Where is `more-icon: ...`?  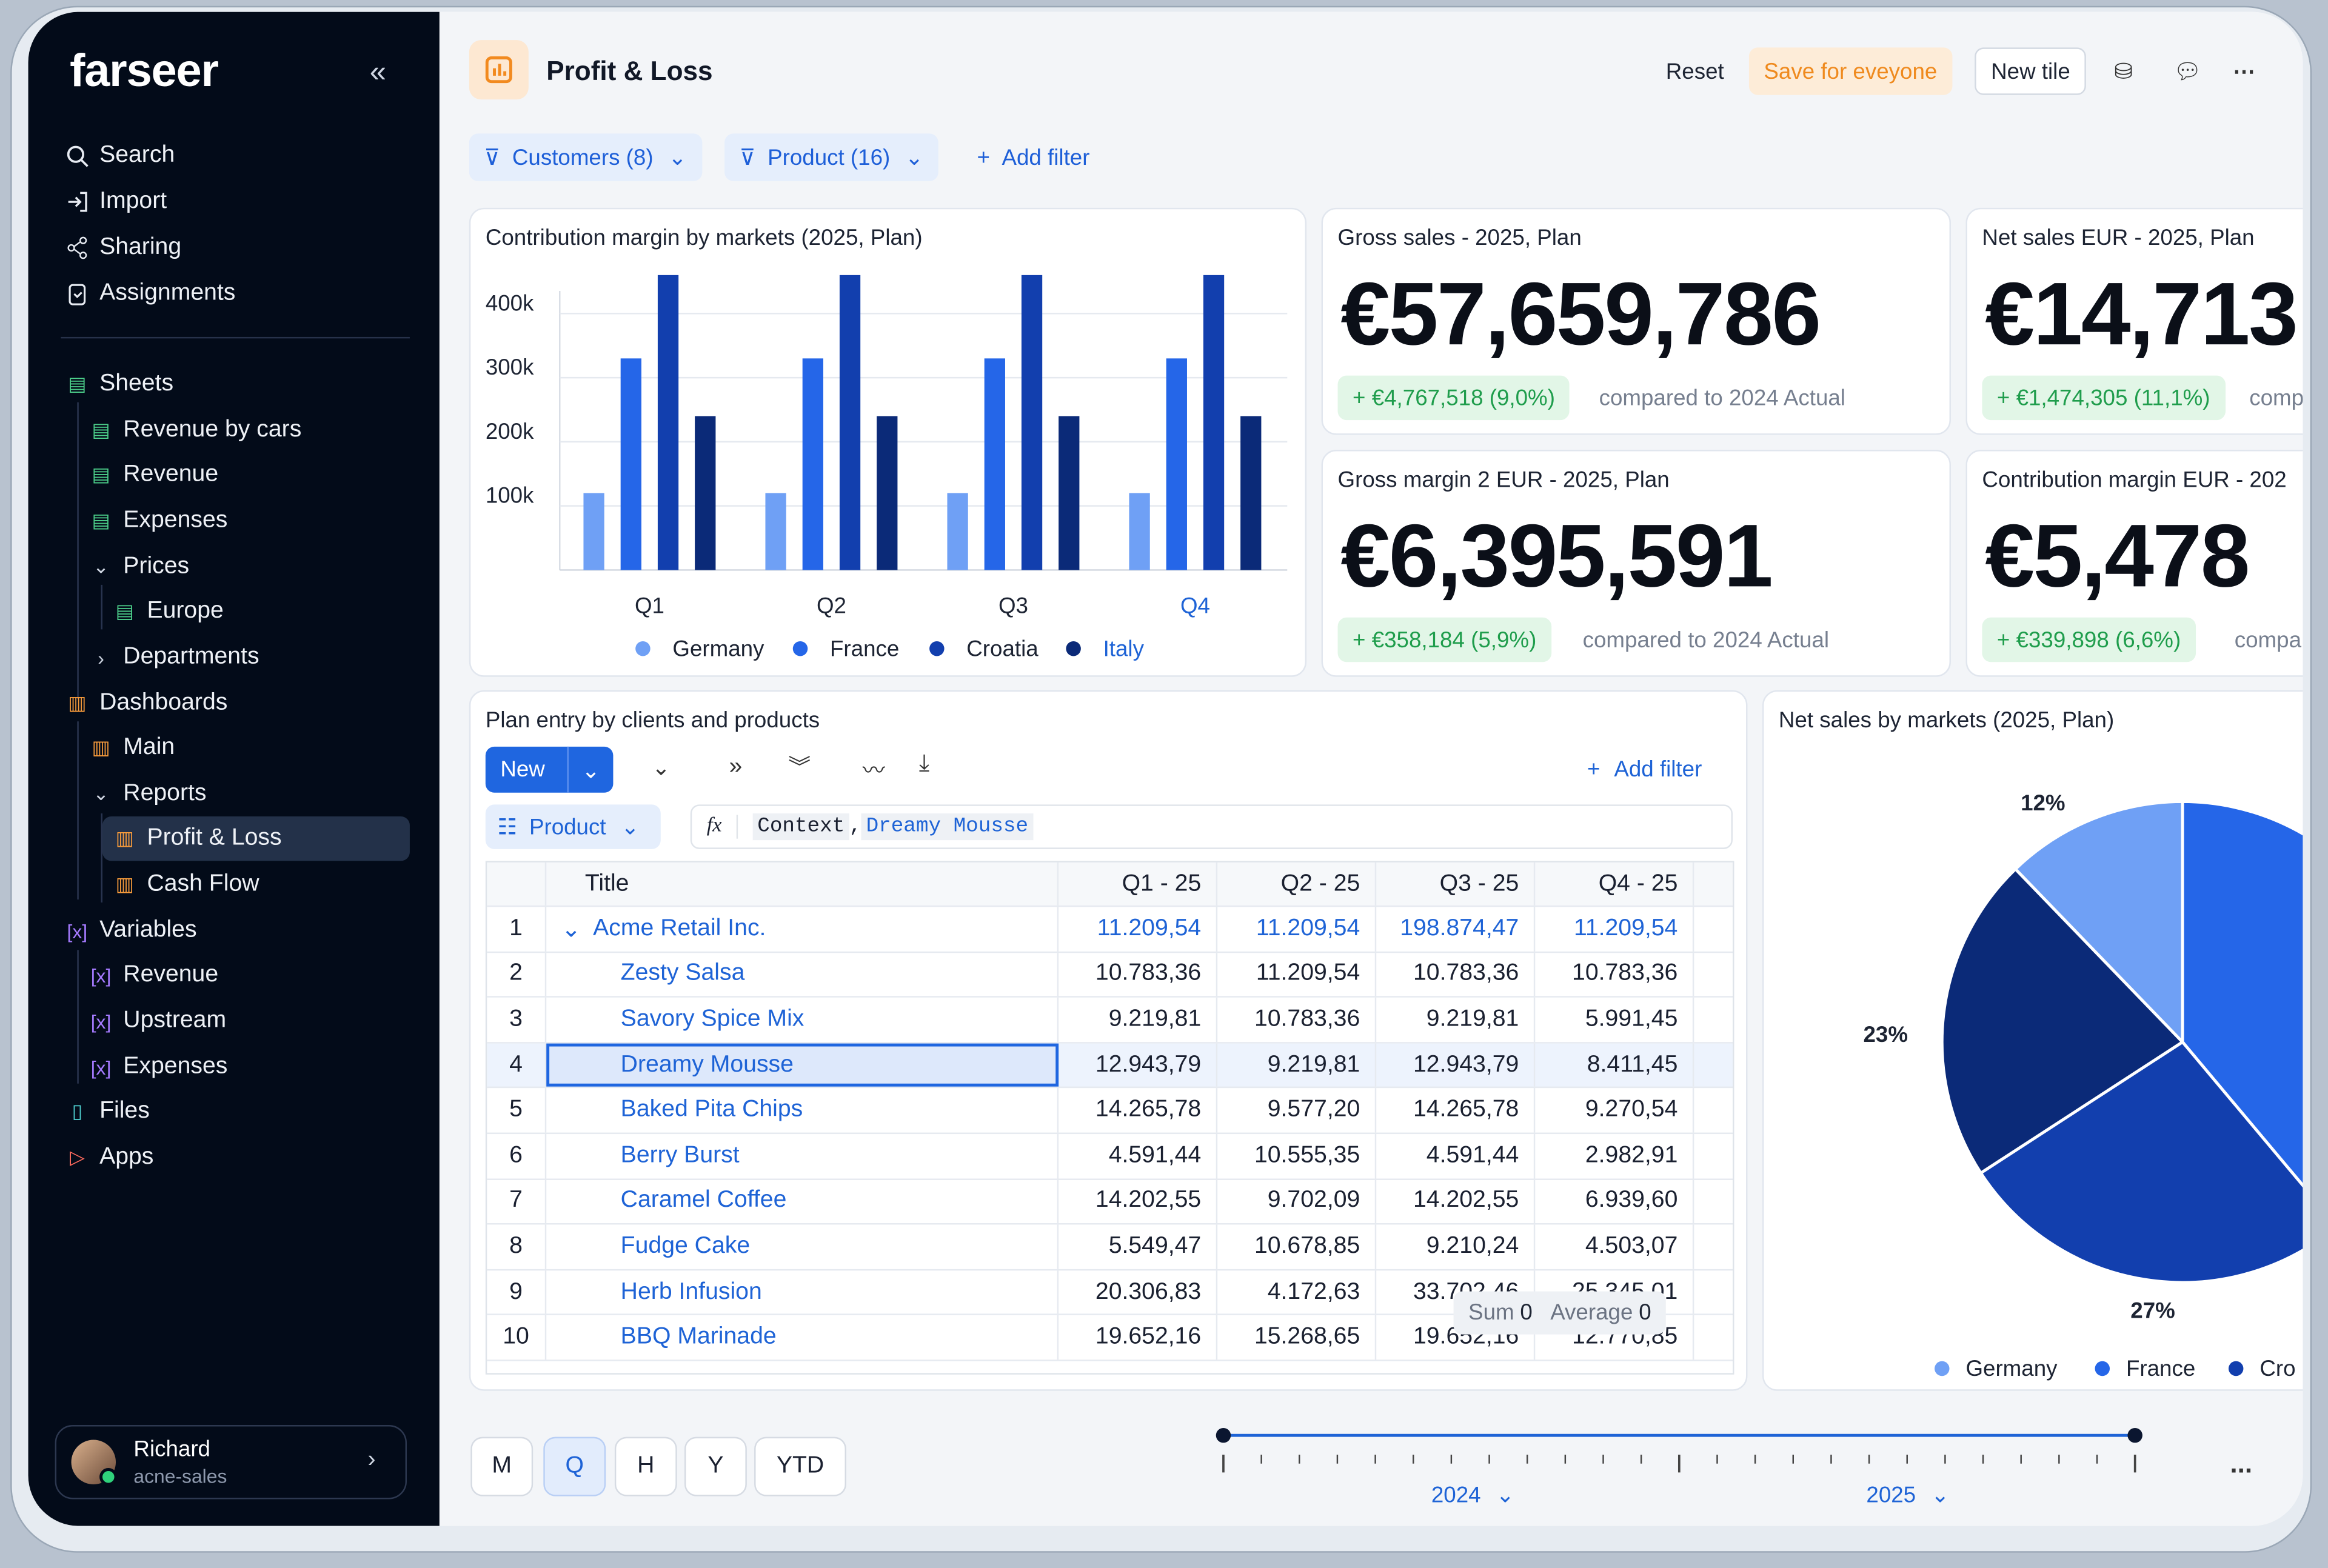 more-icon: ... is located at coordinates (2241, 1464).